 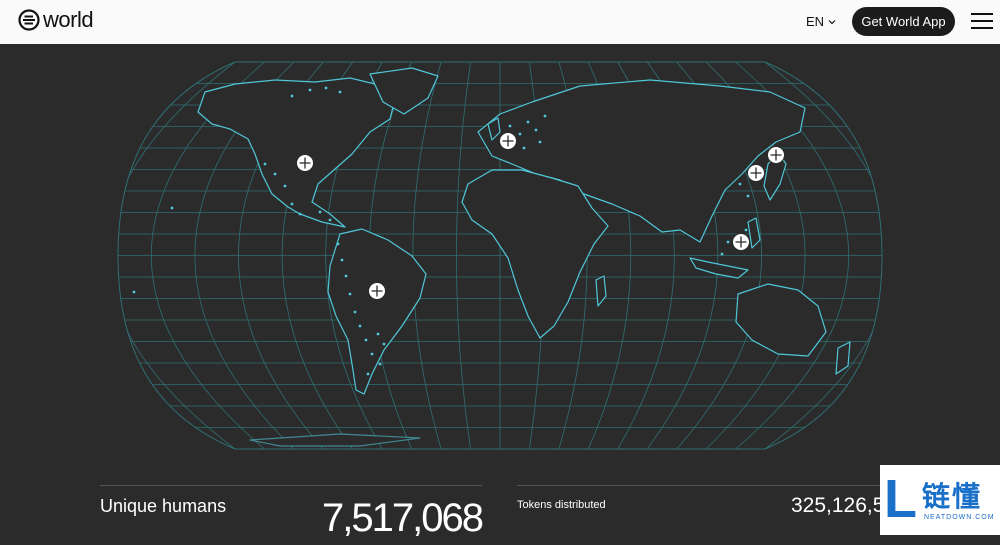 I want to click on get-world-app-button: Get World App, so click(x=903, y=21).